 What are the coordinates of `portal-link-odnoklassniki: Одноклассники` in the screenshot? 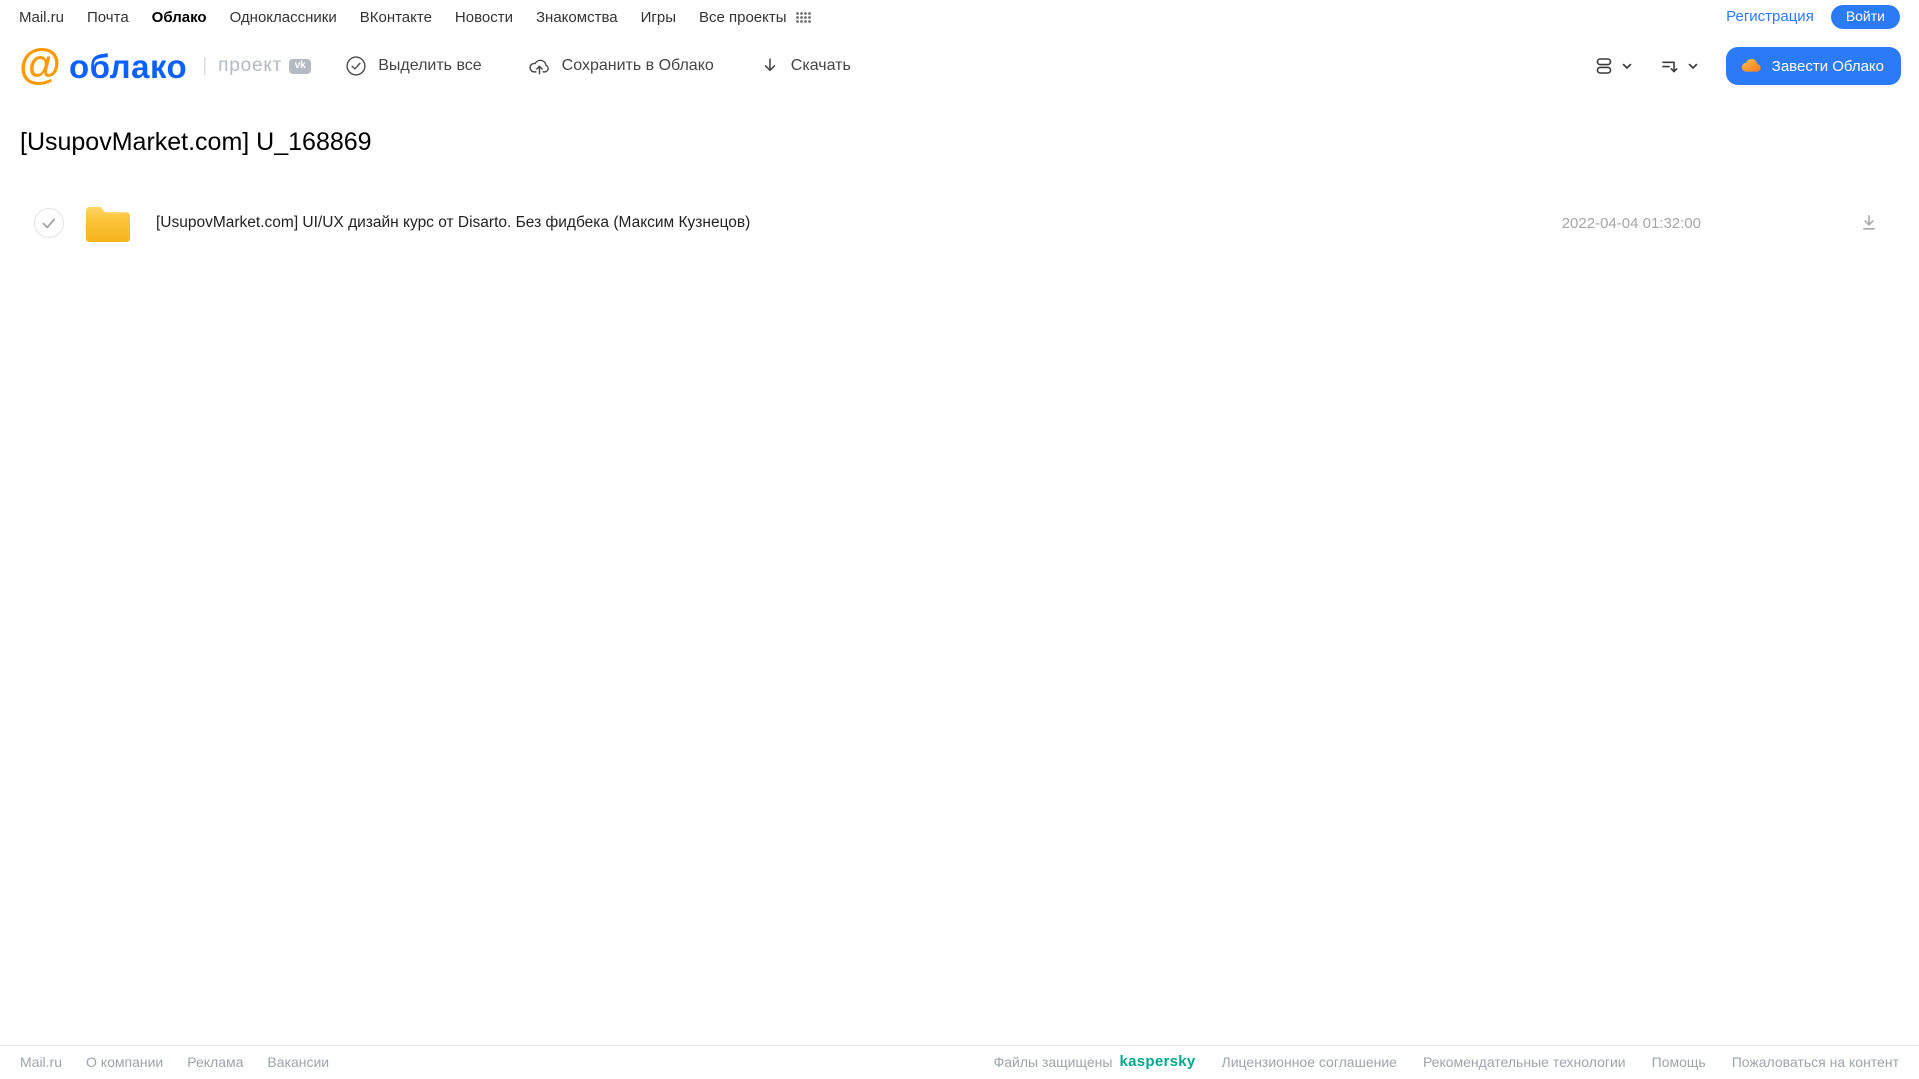 It's located at (283, 17).